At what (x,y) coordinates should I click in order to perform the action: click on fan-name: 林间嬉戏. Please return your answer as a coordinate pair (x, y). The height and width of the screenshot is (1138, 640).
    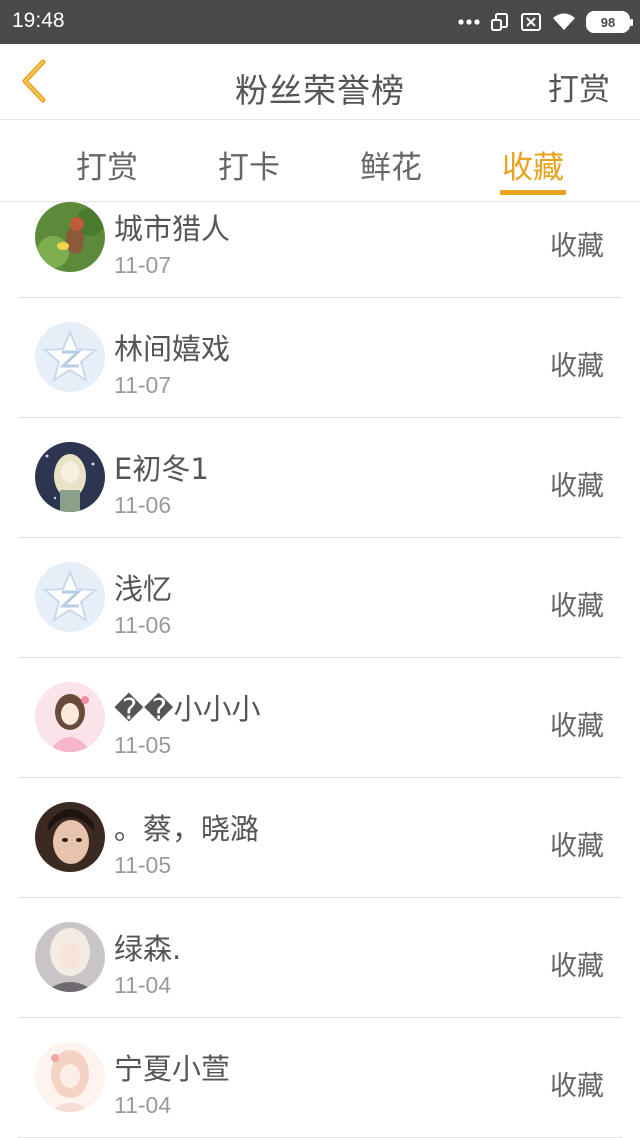
    Looking at the image, I should click on (172, 349).